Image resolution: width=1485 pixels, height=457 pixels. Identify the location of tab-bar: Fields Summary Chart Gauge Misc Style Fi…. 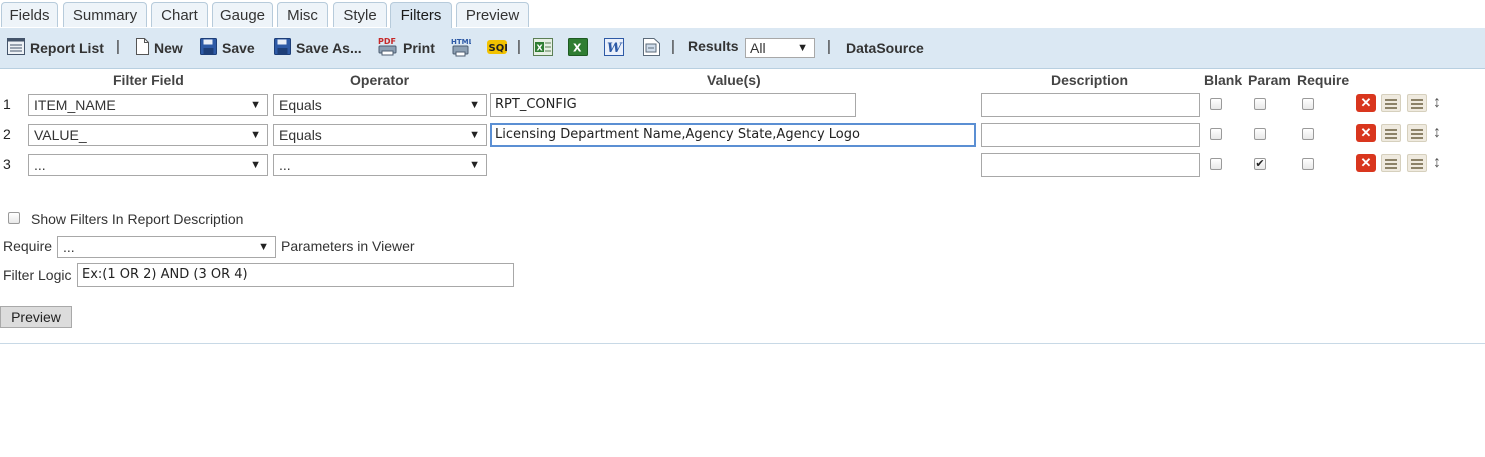
(742, 14).